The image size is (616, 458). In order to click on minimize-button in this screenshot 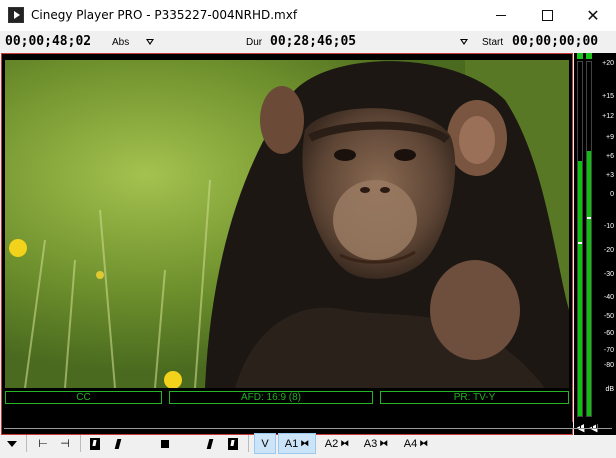, I will do `click(501, 15)`.